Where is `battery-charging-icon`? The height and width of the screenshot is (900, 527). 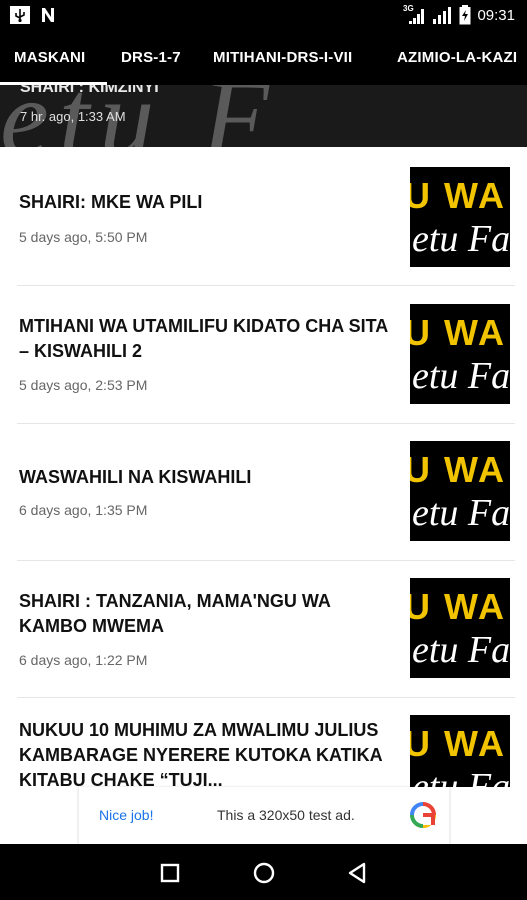 battery-charging-icon is located at coordinates (465, 17).